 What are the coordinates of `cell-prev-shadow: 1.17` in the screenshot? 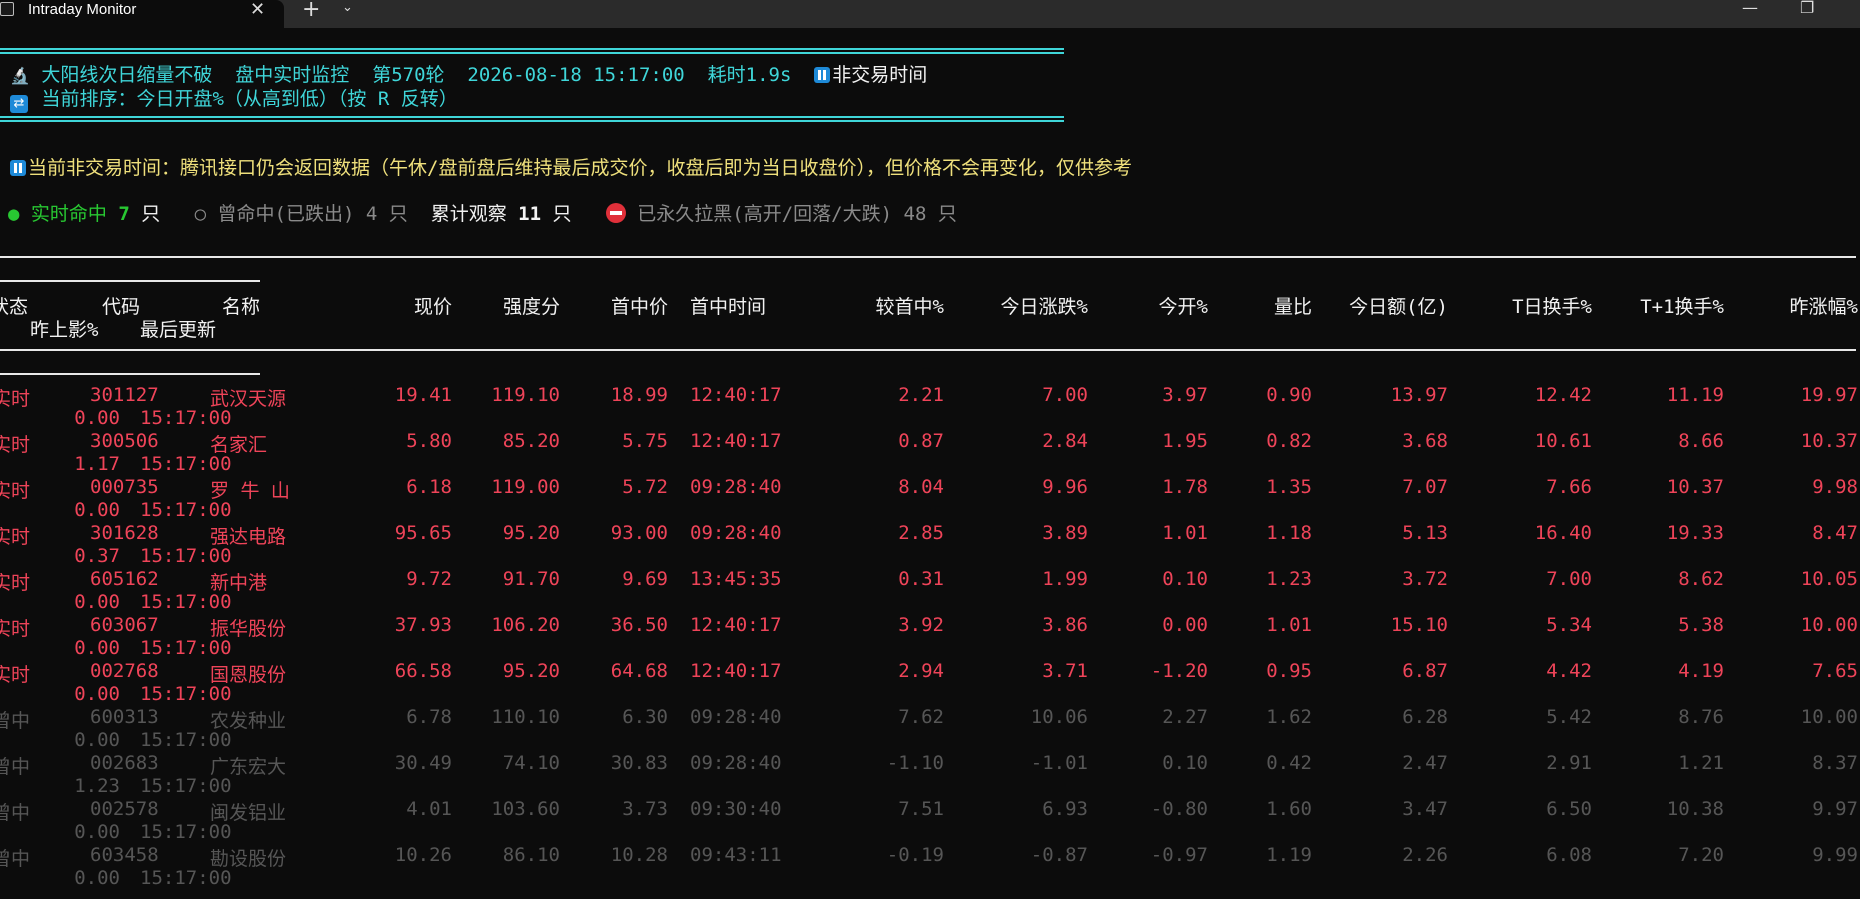 It's located at (97, 464).